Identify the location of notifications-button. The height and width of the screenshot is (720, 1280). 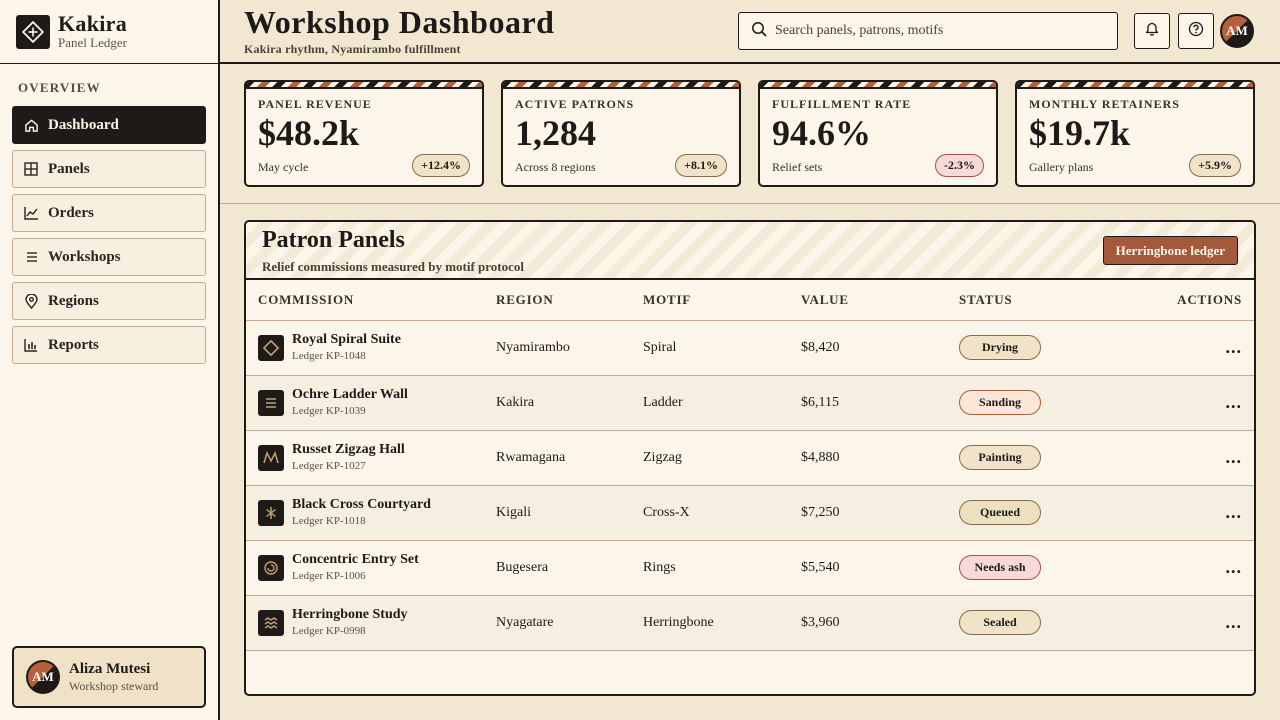
(1152, 31).